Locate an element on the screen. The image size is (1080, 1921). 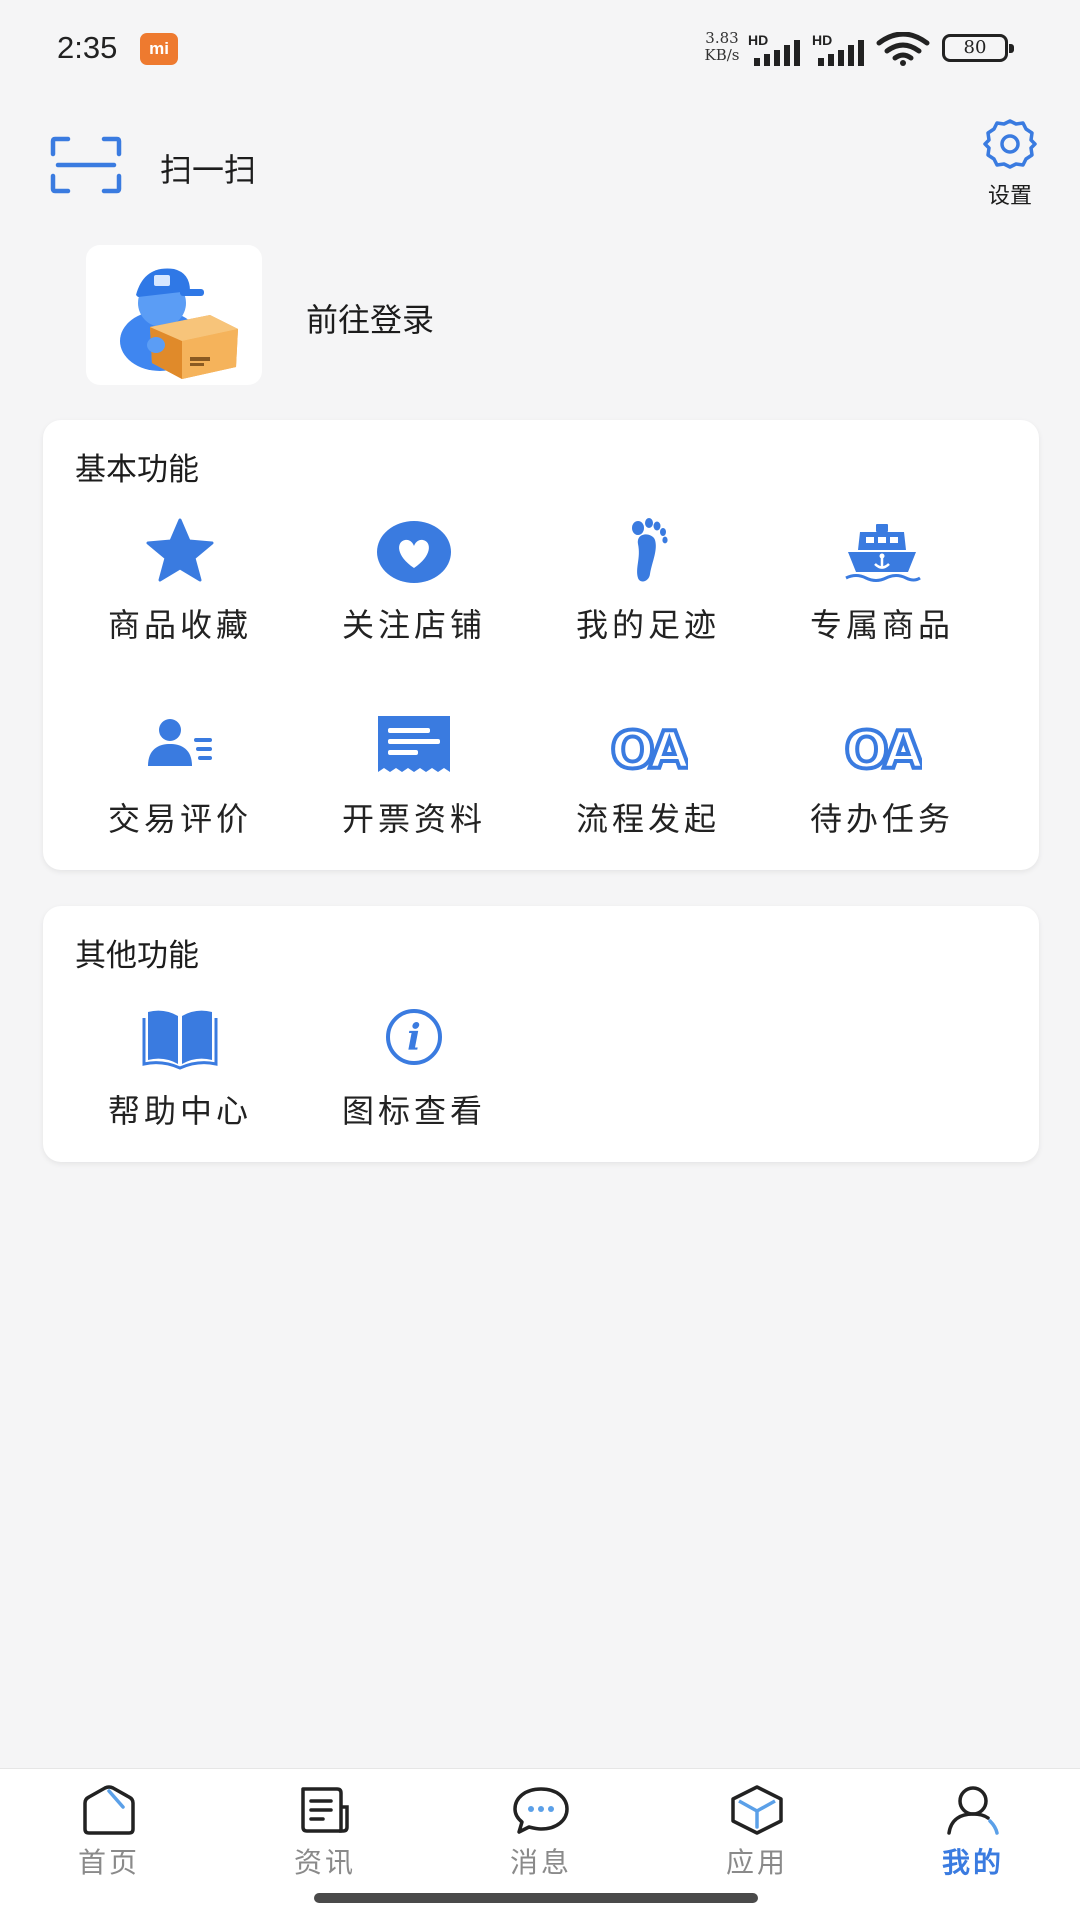
settings-label: 设置 is located at coordinates (1009, 196).